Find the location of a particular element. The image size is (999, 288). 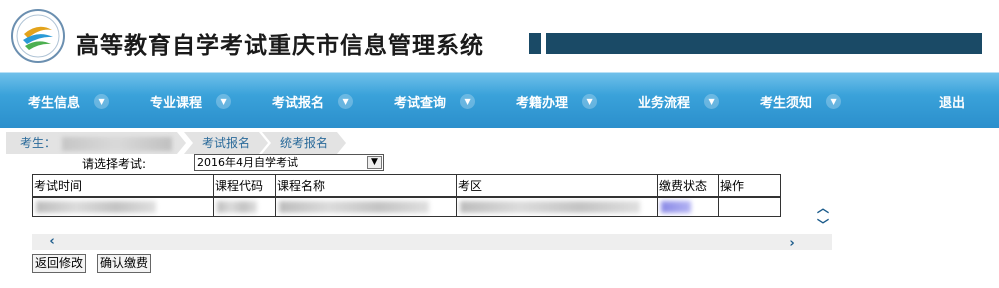

nav-item-label: 专业课程 is located at coordinates (176, 103).